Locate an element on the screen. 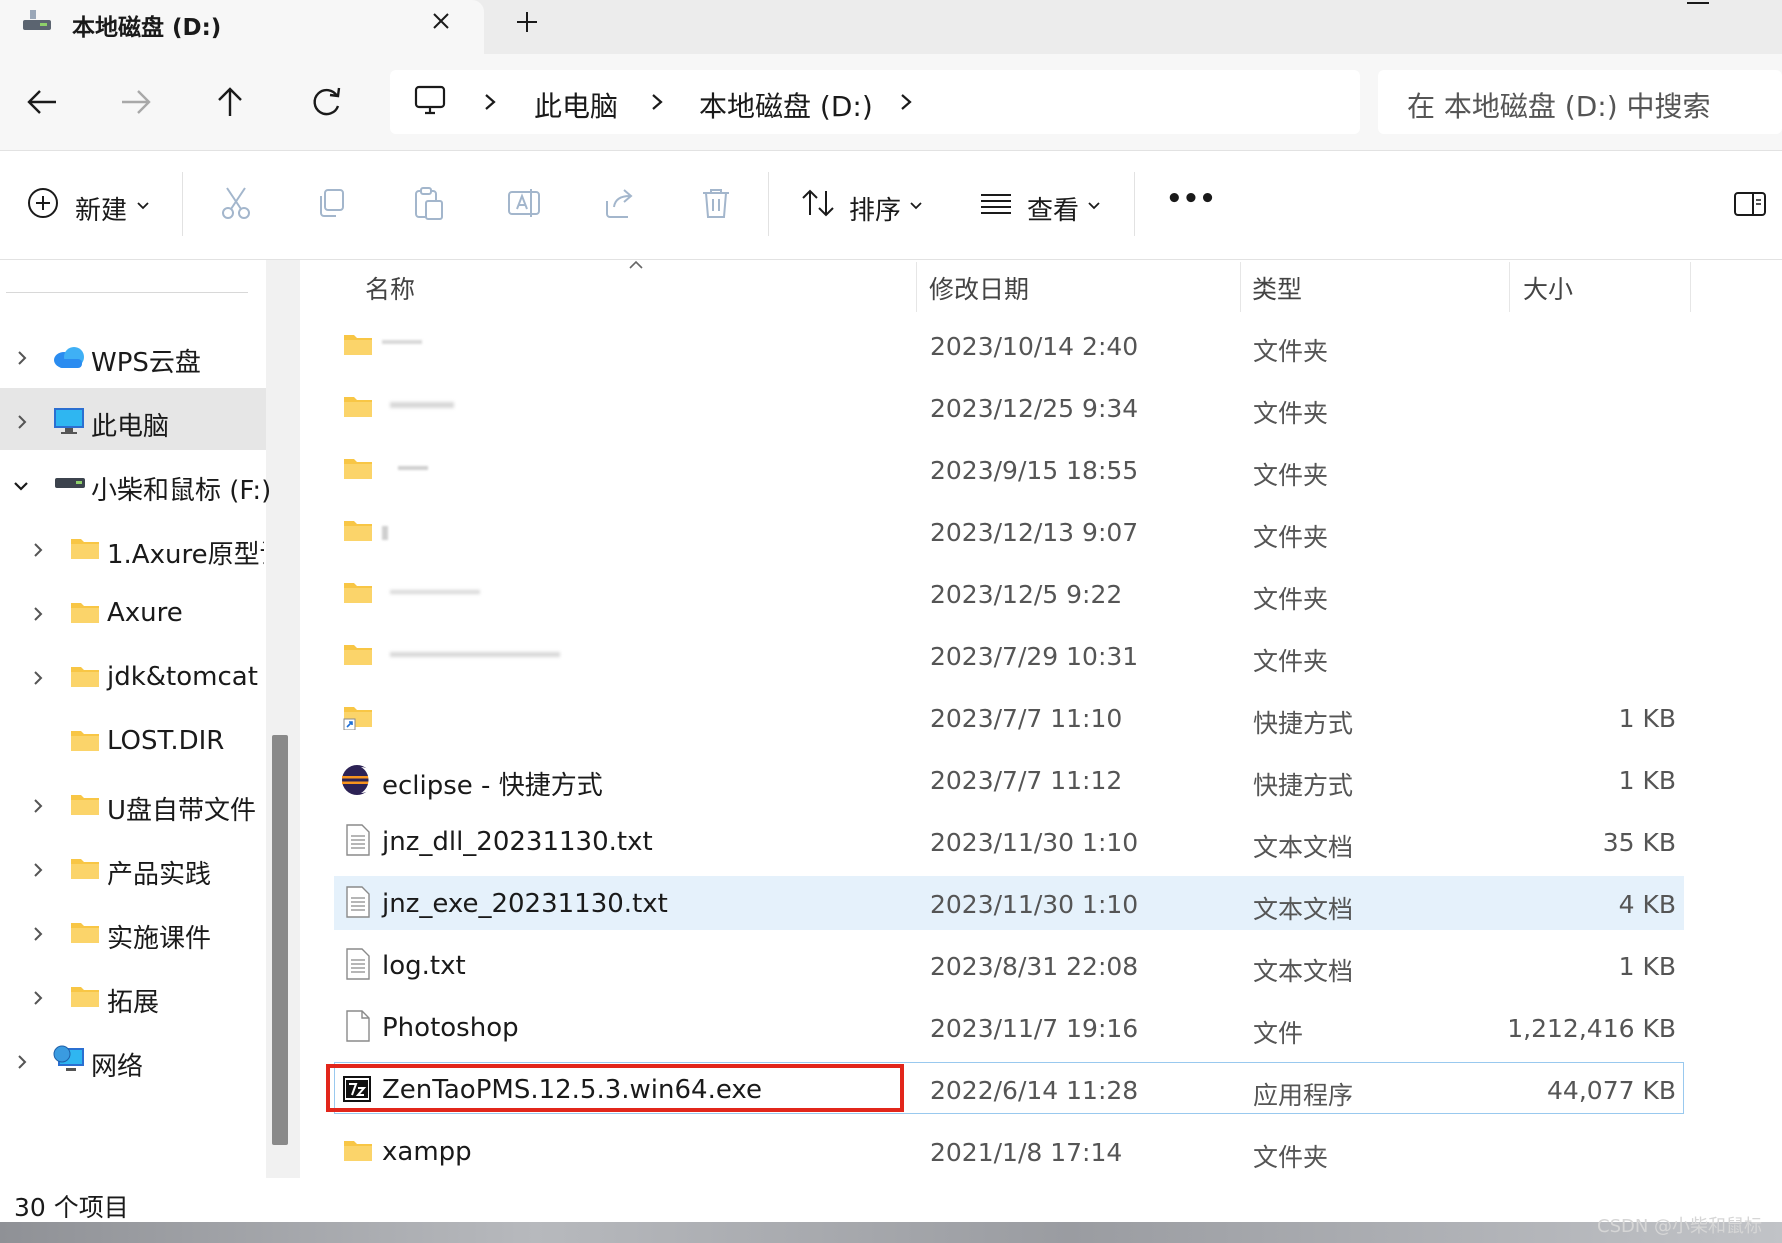  search-input: 在 本地磁盘 (D:) 中搜索 is located at coordinates (1559, 105).